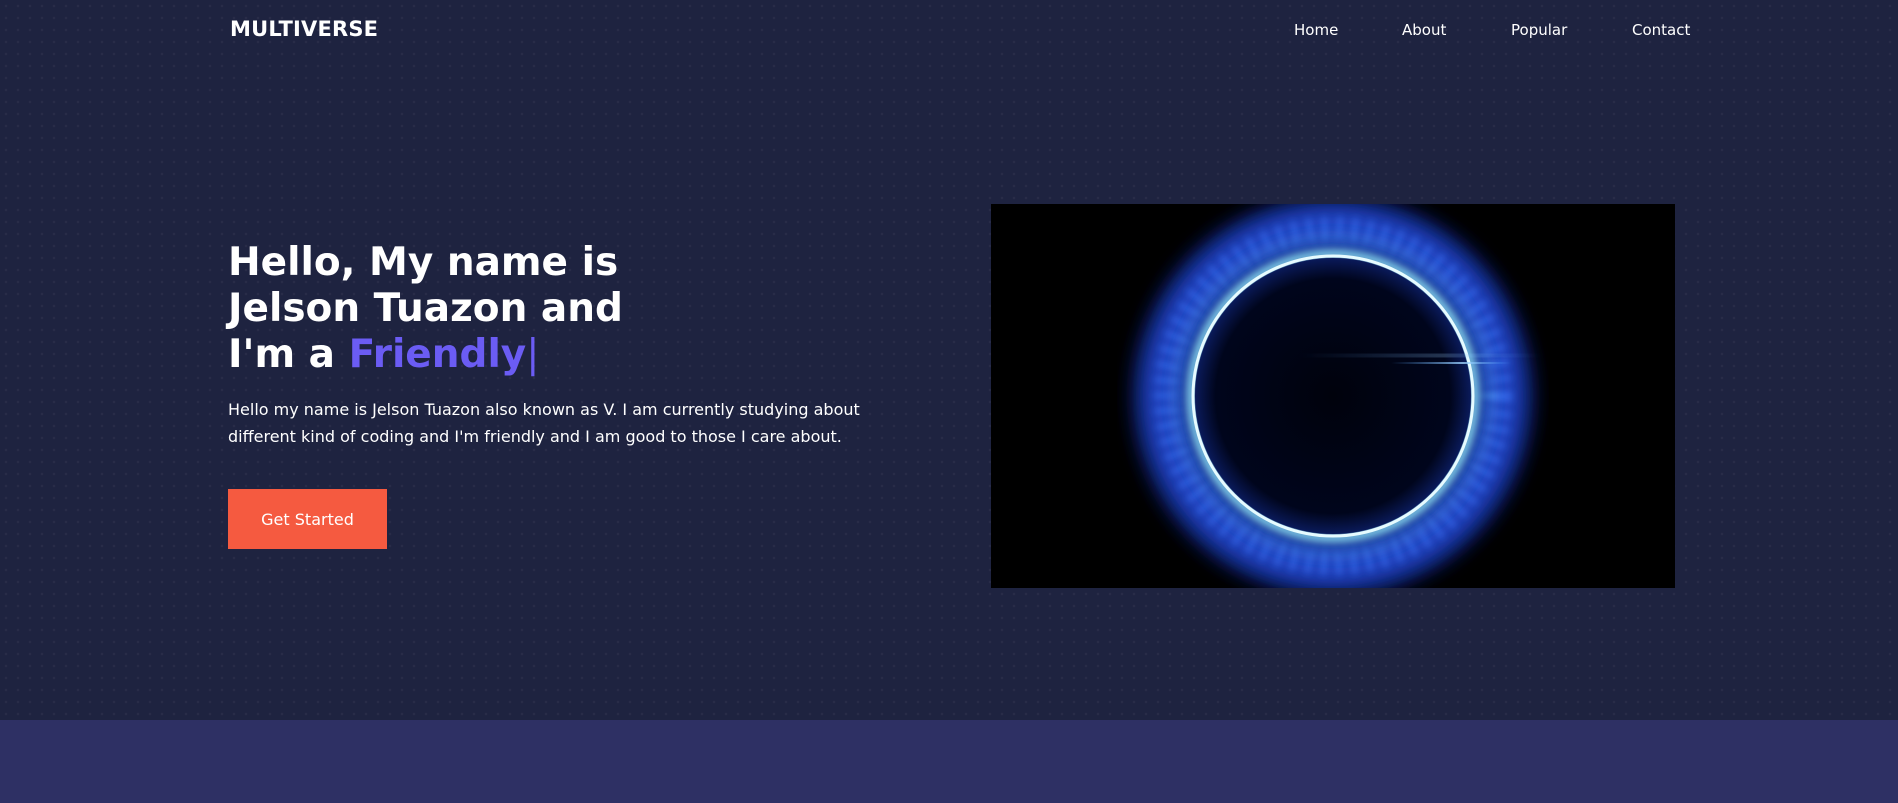  I want to click on typing-cursor: |, so click(533, 354).